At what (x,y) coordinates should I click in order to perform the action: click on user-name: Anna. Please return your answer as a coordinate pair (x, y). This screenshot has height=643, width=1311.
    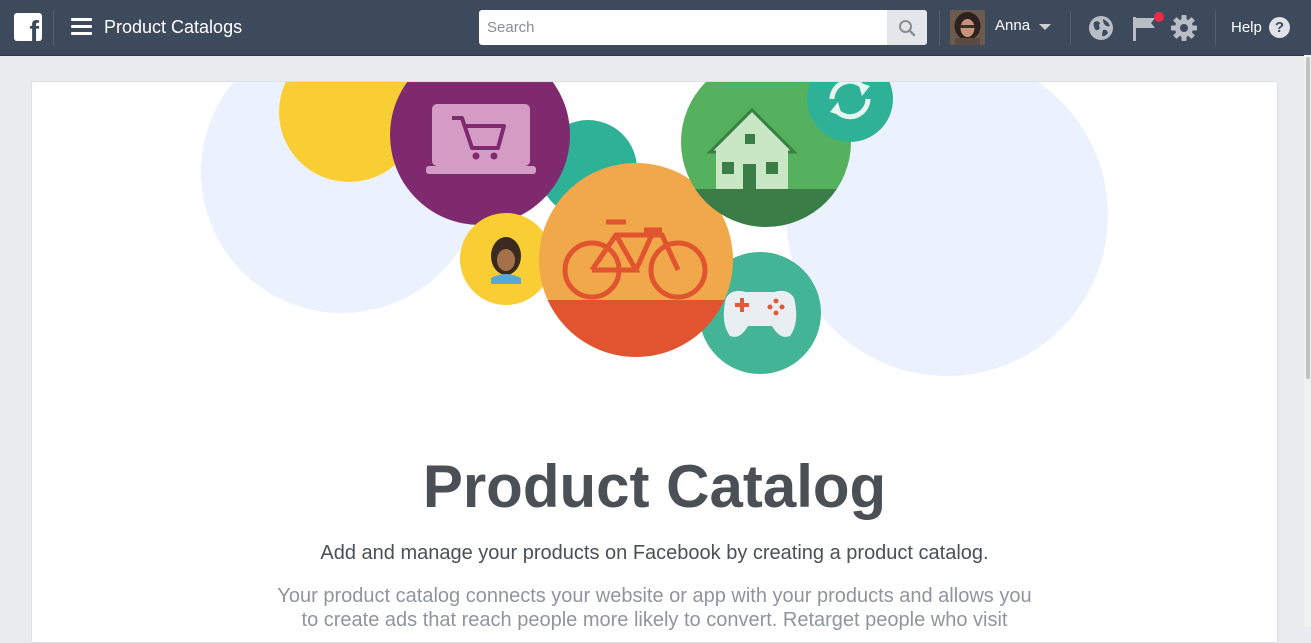
    Looking at the image, I should click on (1012, 26).